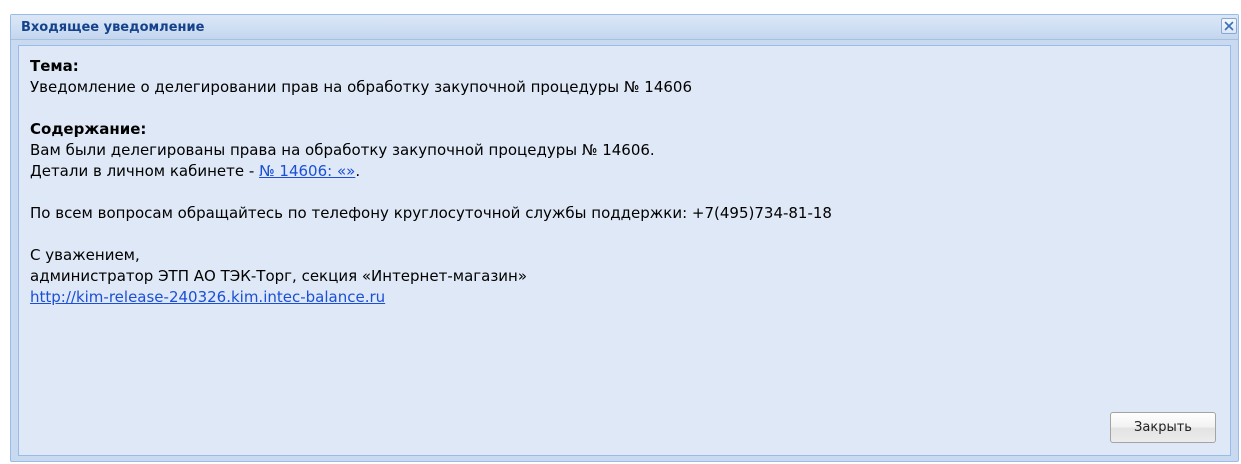 The image size is (1241, 464). I want to click on window-title-bar: Входящее уведомление, so click(624, 27).